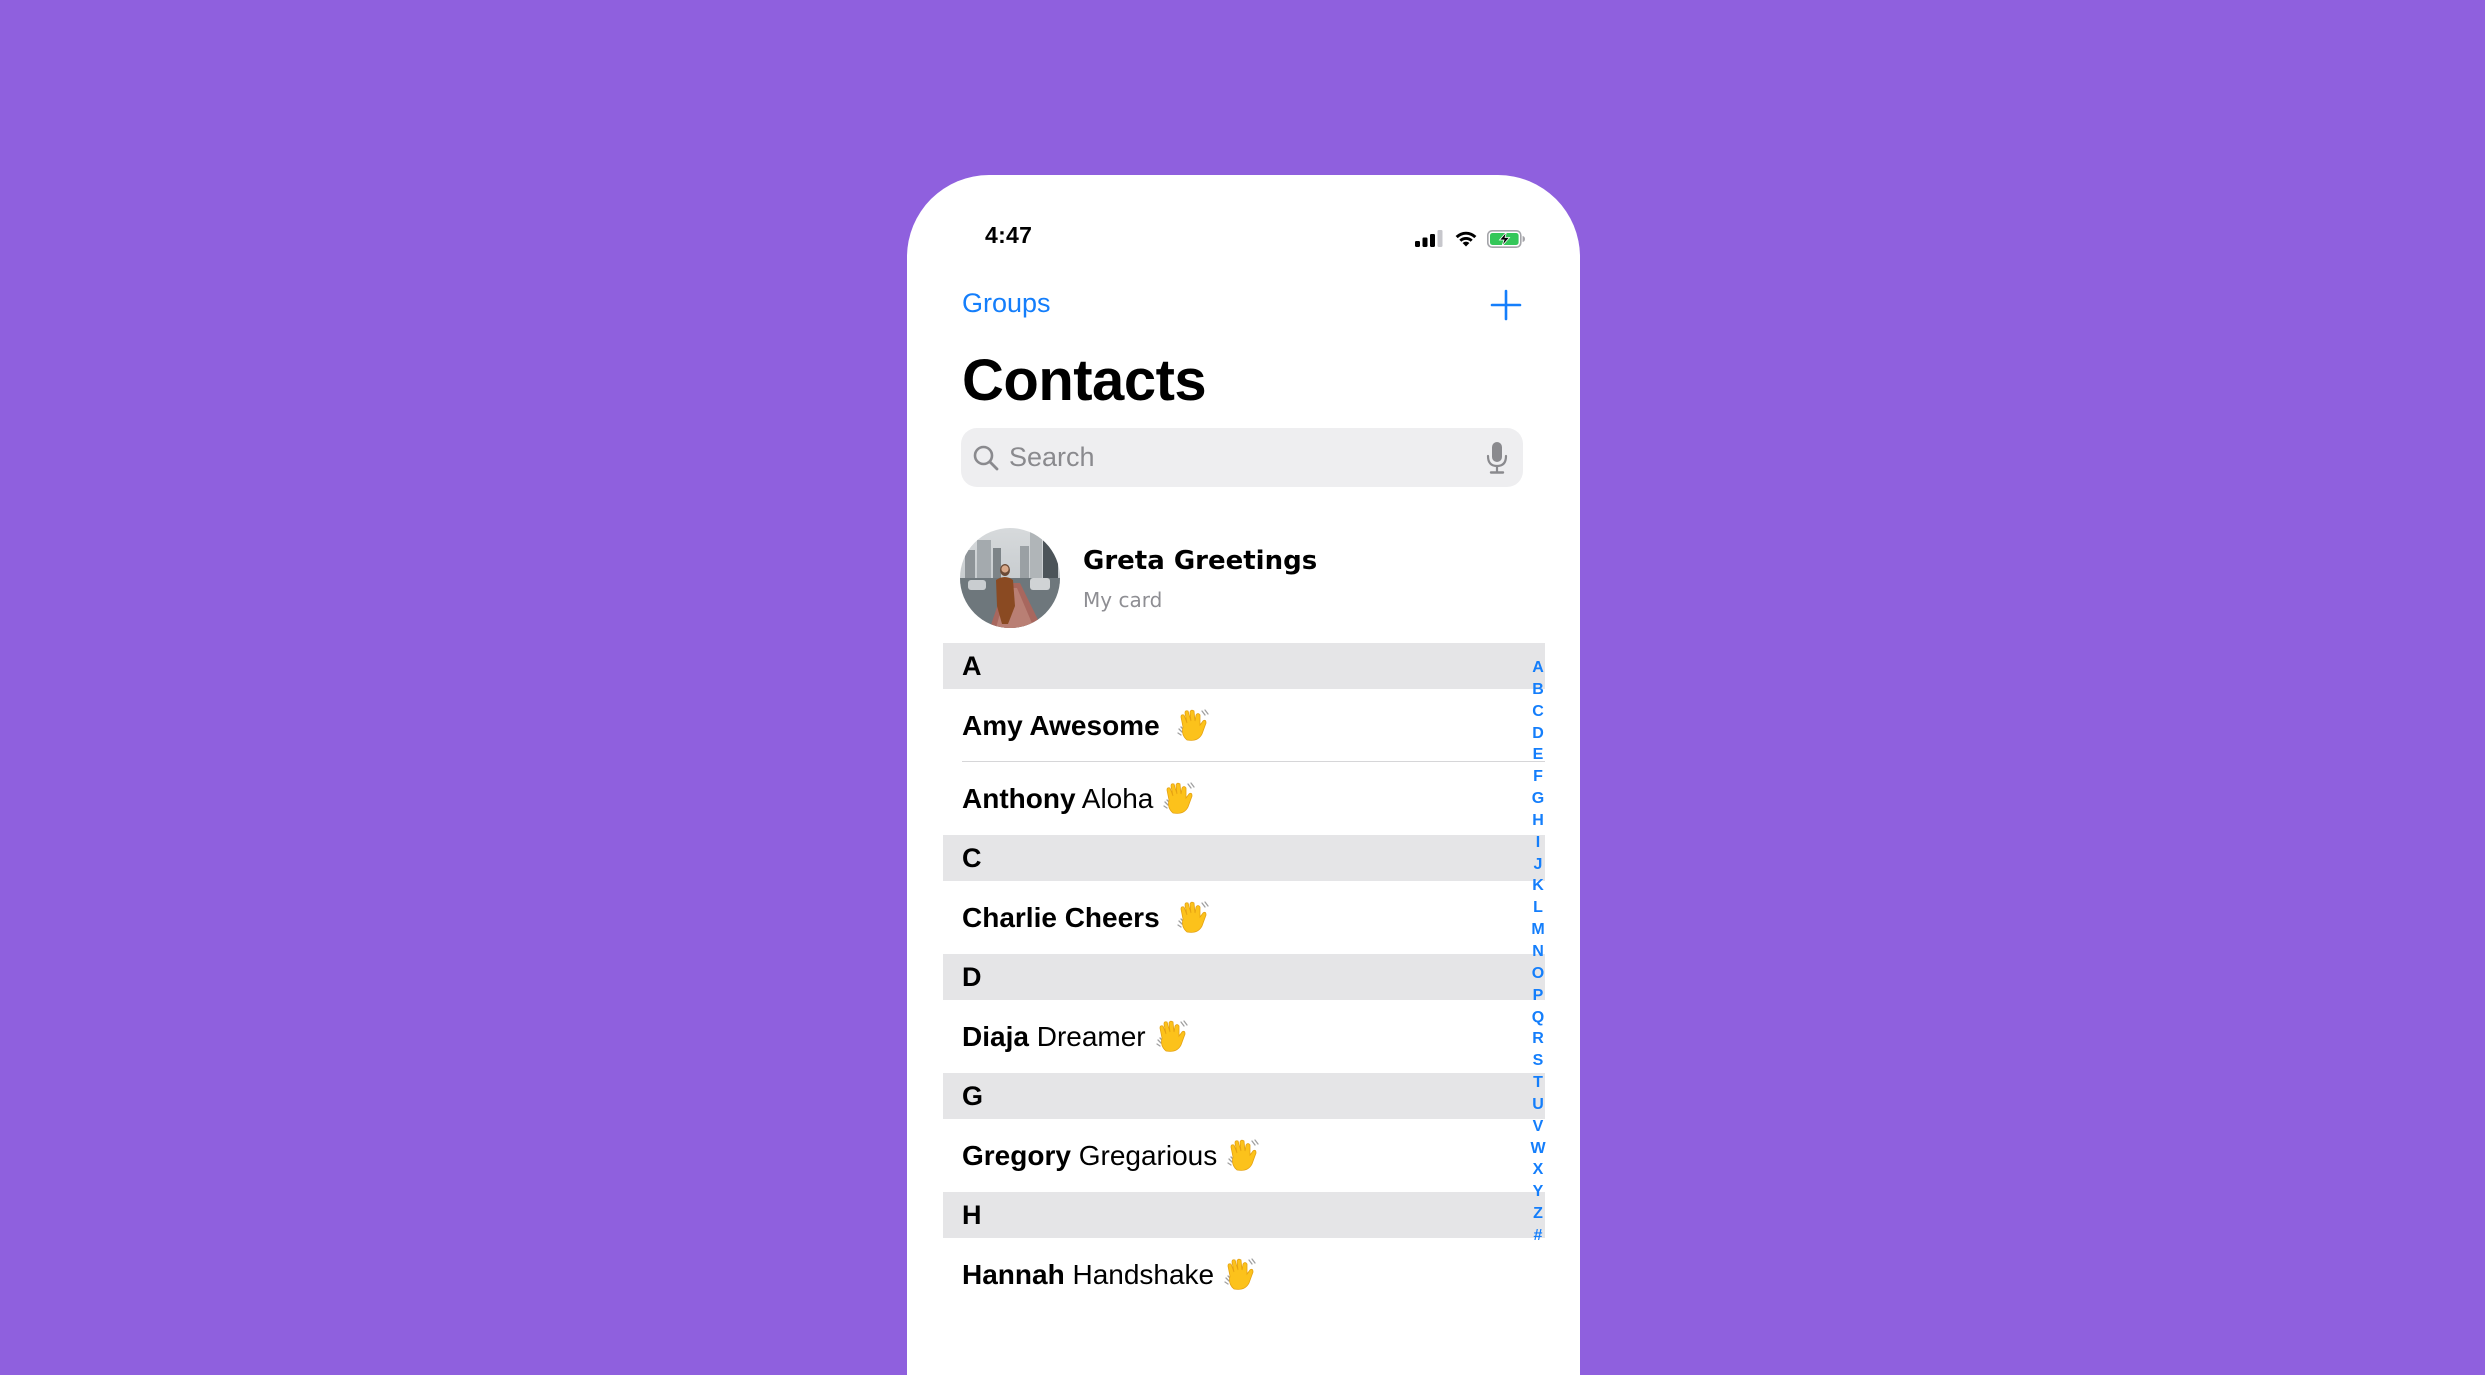 The width and height of the screenshot is (2485, 1375). I want to click on signal-icon, so click(1429, 238).